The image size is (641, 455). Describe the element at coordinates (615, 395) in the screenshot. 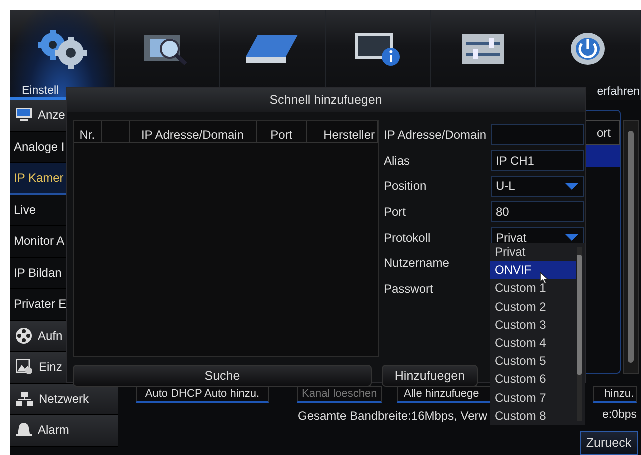

I see `action-button: hinzu.` at that location.